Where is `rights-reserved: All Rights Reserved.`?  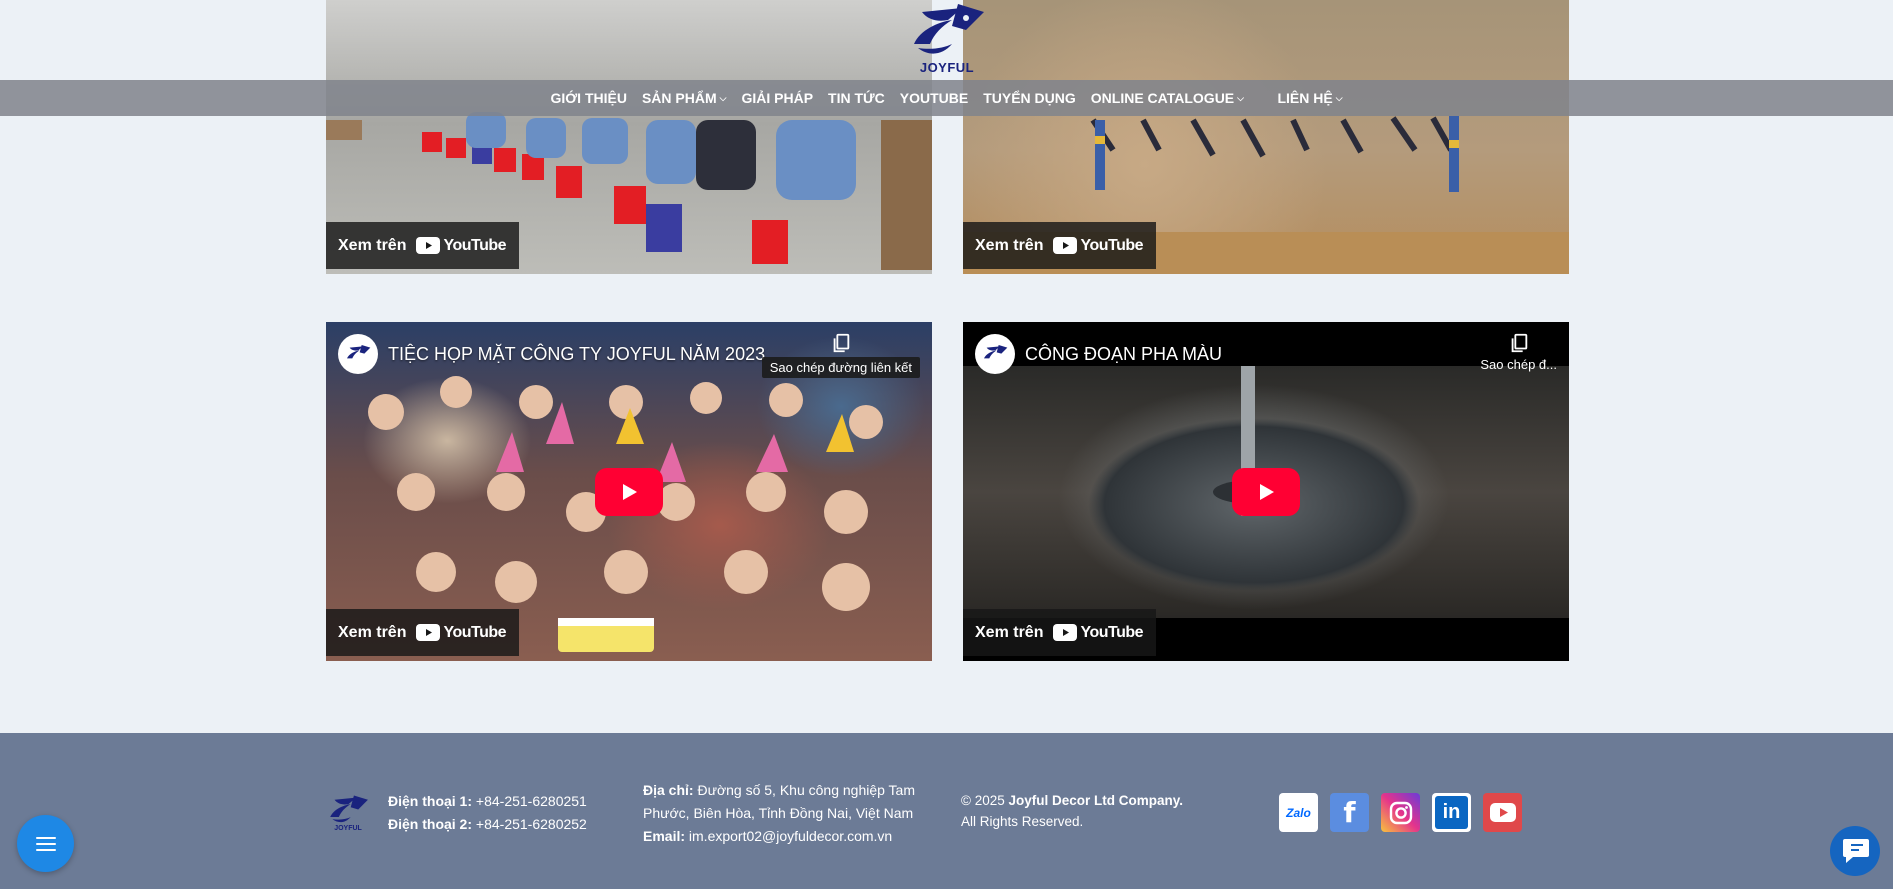 rights-reserved: All Rights Reserved. is located at coordinates (1022, 821).